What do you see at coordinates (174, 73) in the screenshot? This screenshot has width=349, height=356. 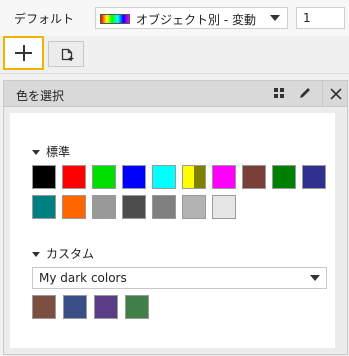 I see `divider` at bounding box center [174, 73].